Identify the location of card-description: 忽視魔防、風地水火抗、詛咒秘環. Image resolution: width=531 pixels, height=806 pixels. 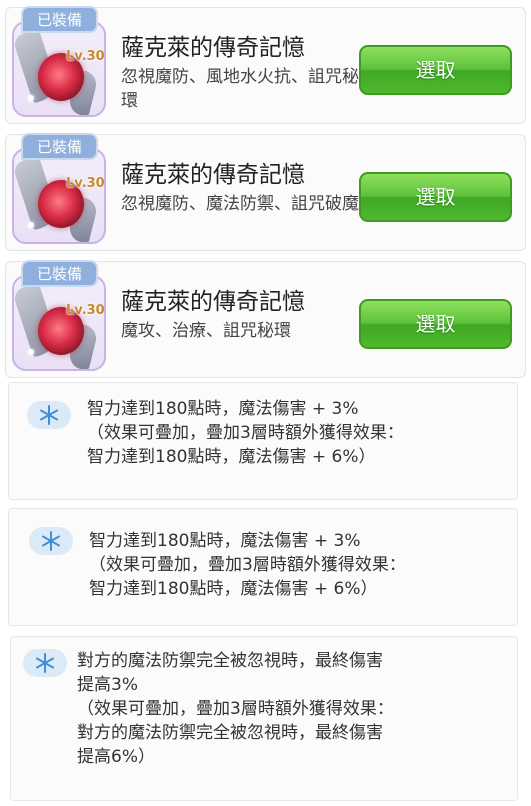
(240, 89).